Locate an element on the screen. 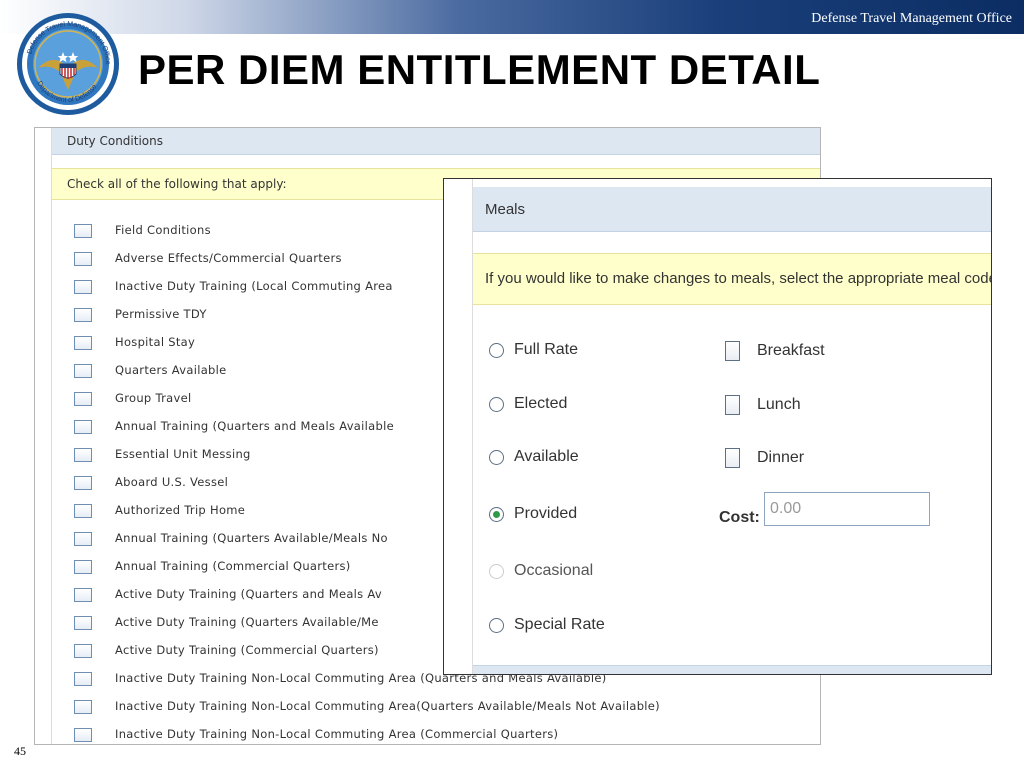 The image size is (1024, 768). meals-title: Meals is located at coordinates (505, 209).